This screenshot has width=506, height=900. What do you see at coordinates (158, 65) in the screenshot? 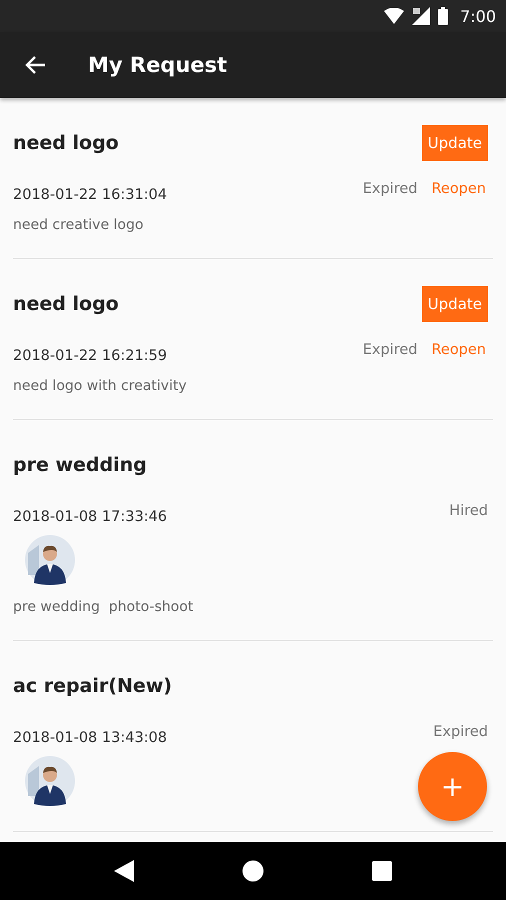
I see `screen-title: My Request` at bounding box center [158, 65].